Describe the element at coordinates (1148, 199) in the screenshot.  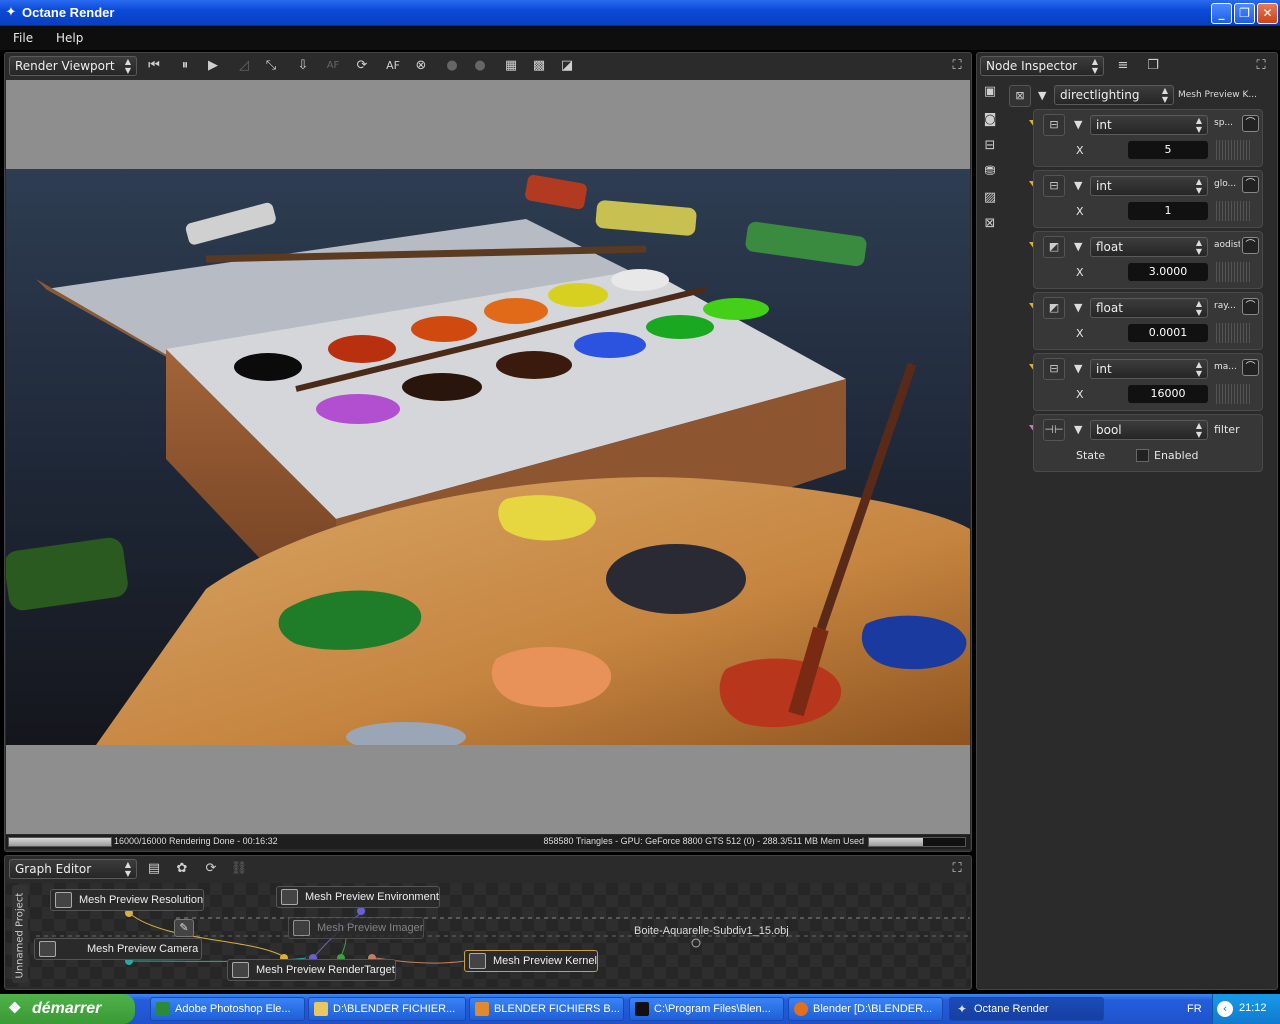
I see `pin-box: ⊟ ▼ int ▲ ▼ glo... ⌒ X 1` at that location.